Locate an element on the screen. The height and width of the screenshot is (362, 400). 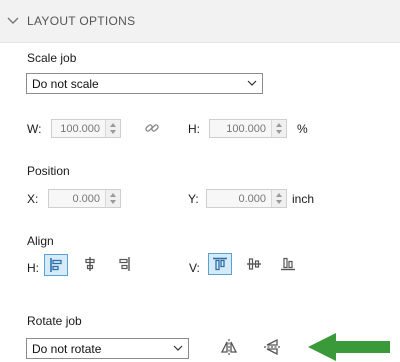
align-left-icon is located at coordinates (56, 265).